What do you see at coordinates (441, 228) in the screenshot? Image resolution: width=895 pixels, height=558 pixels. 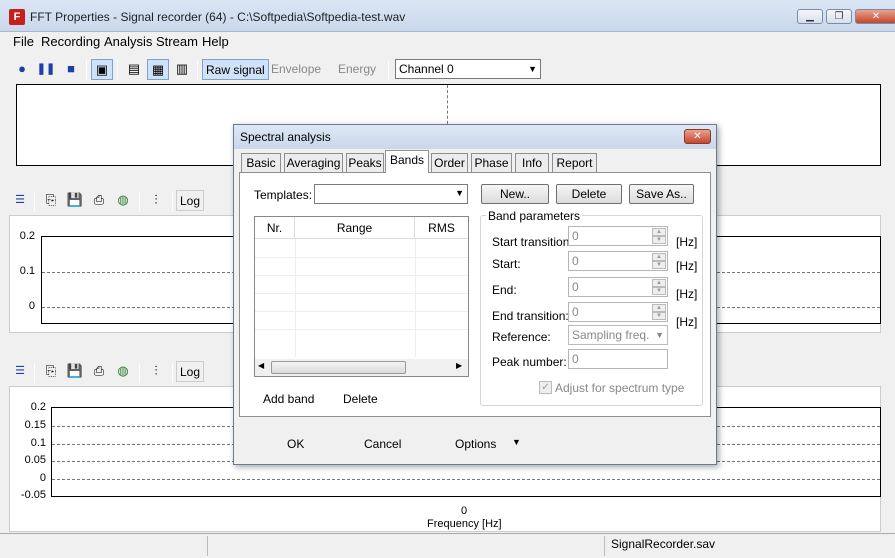 I see `column-header-rms: RMS` at bounding box center [441, 228].